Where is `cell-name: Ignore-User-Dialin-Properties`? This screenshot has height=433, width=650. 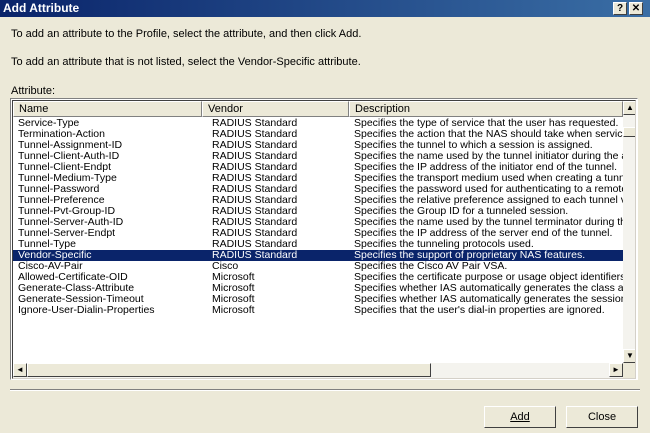
cell-name: Ignore-User-Dialin-Properties is located at coordinates (86, 310).